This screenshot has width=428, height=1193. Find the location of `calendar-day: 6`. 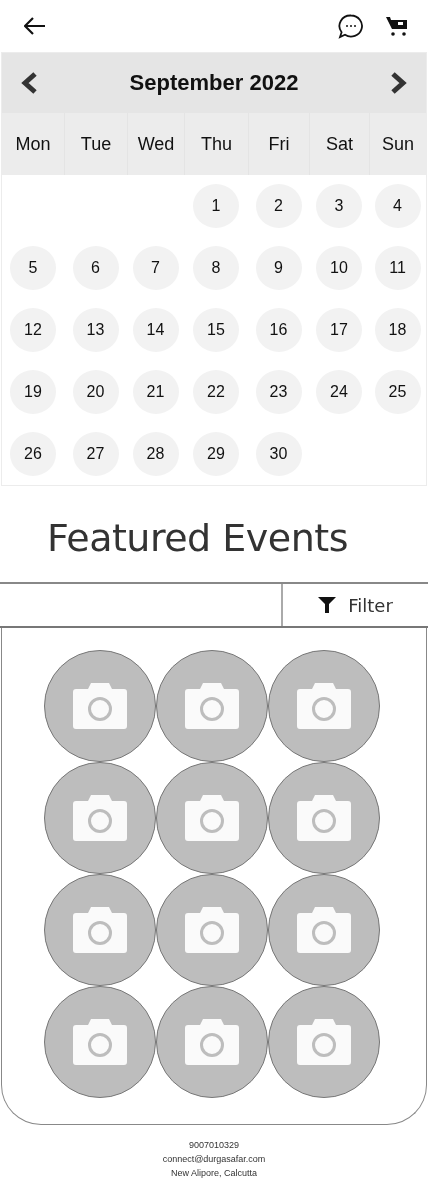

calendar-day: 6 is located at coordinates (95, 268).